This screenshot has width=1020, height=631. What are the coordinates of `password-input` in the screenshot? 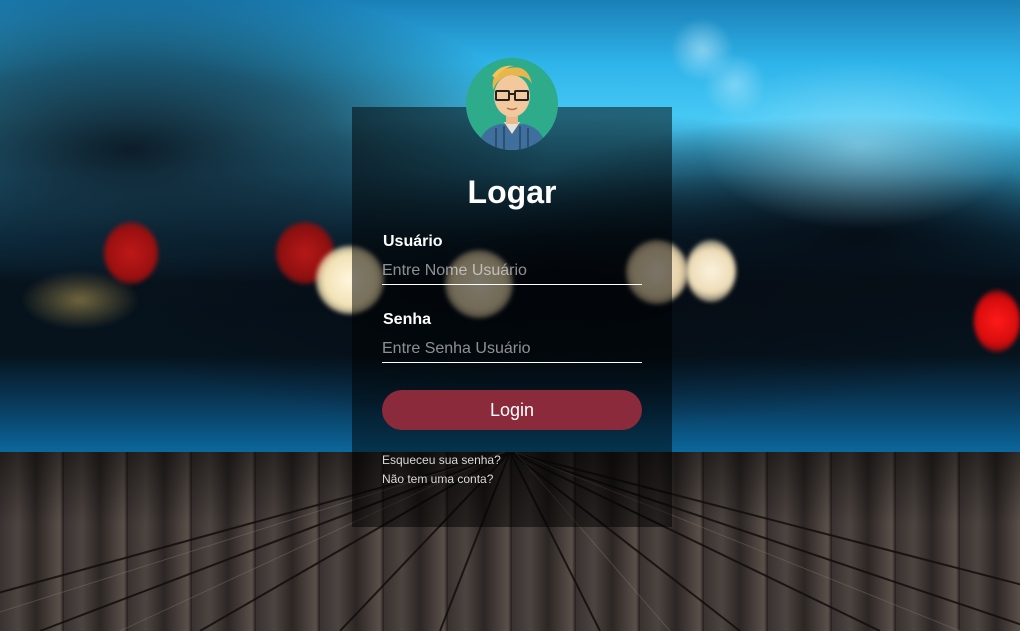 It's located at (512, 349).